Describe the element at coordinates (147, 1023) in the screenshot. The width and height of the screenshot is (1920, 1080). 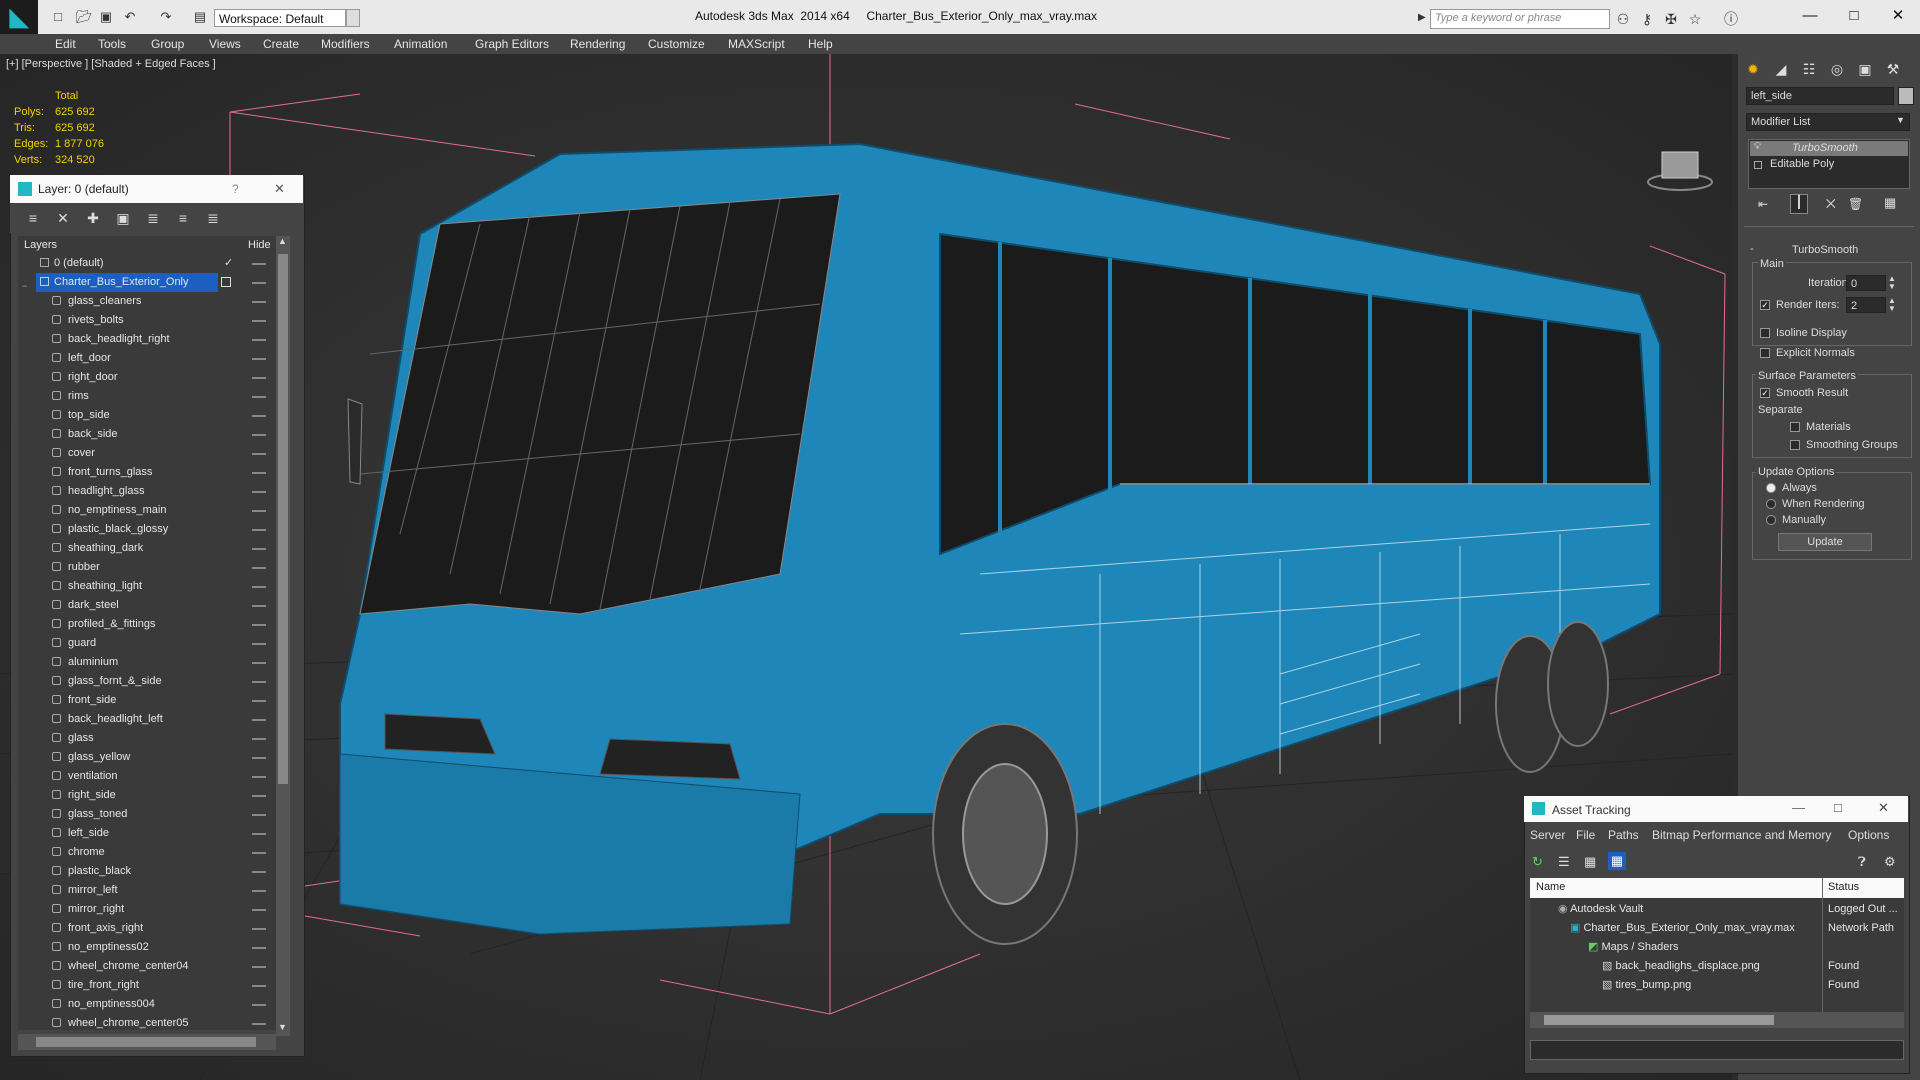
I see `layer-object-row: wheel_chrome_center05` at that location.